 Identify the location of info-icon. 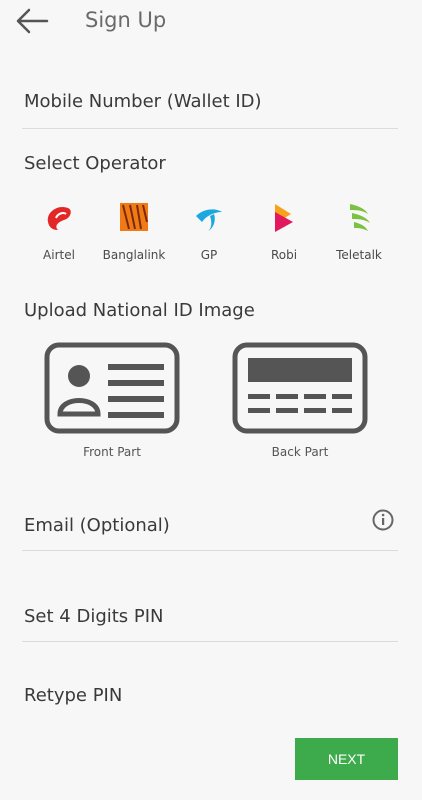
(383, 520).